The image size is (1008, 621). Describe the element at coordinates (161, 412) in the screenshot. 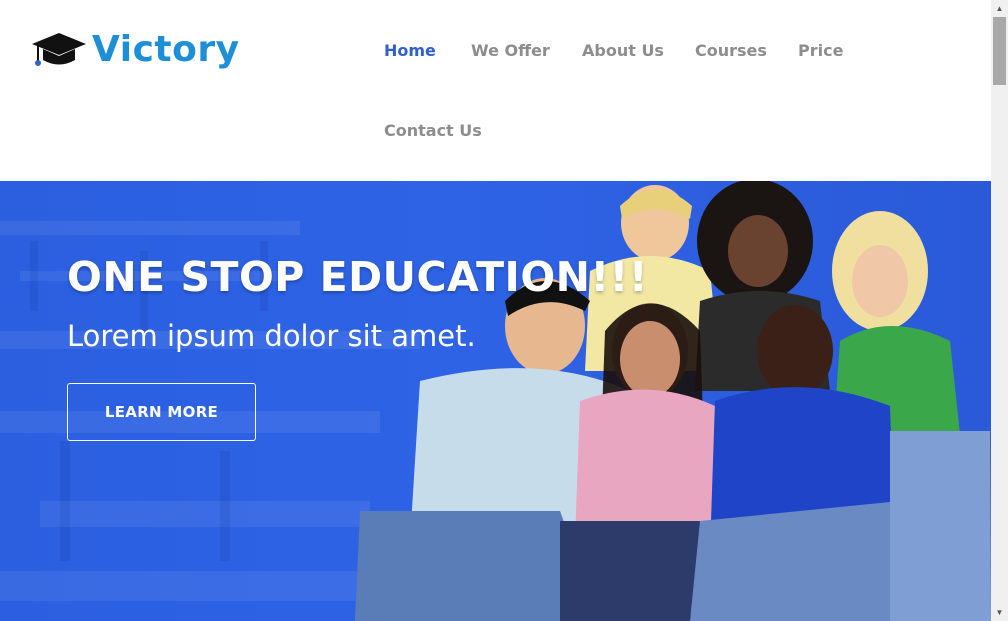

I see `learn-more-button: LEARN MORE` at that location.